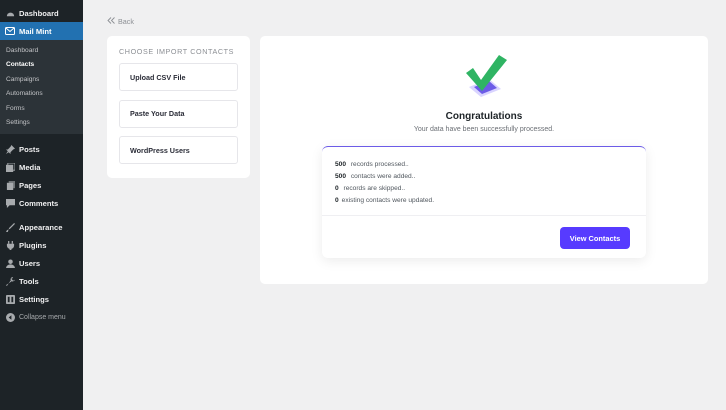 The image size is (726, 410). I want to click on menu-comments: Comments, so click(41, 203).